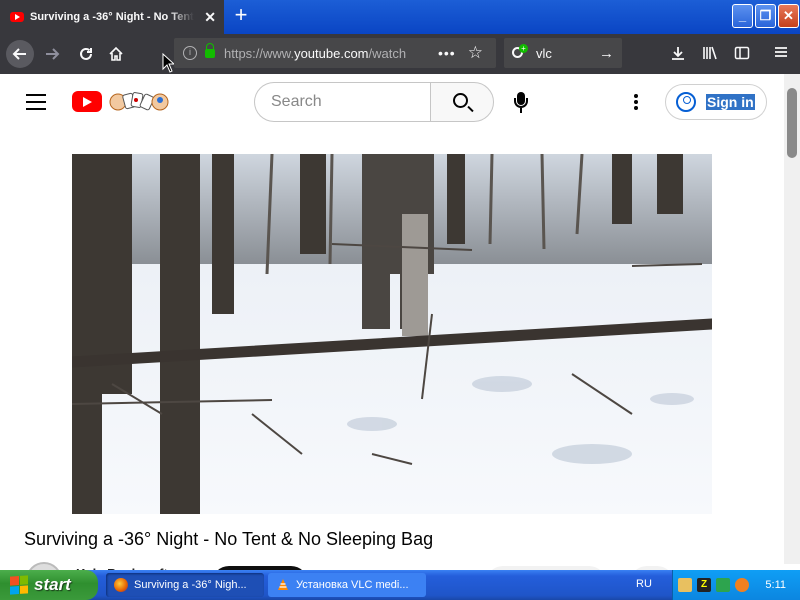 The image size is (800, 600). Describe the element at coordinates (521, 53) in the screenshot. I see `search-engine-icon: +` at that location.